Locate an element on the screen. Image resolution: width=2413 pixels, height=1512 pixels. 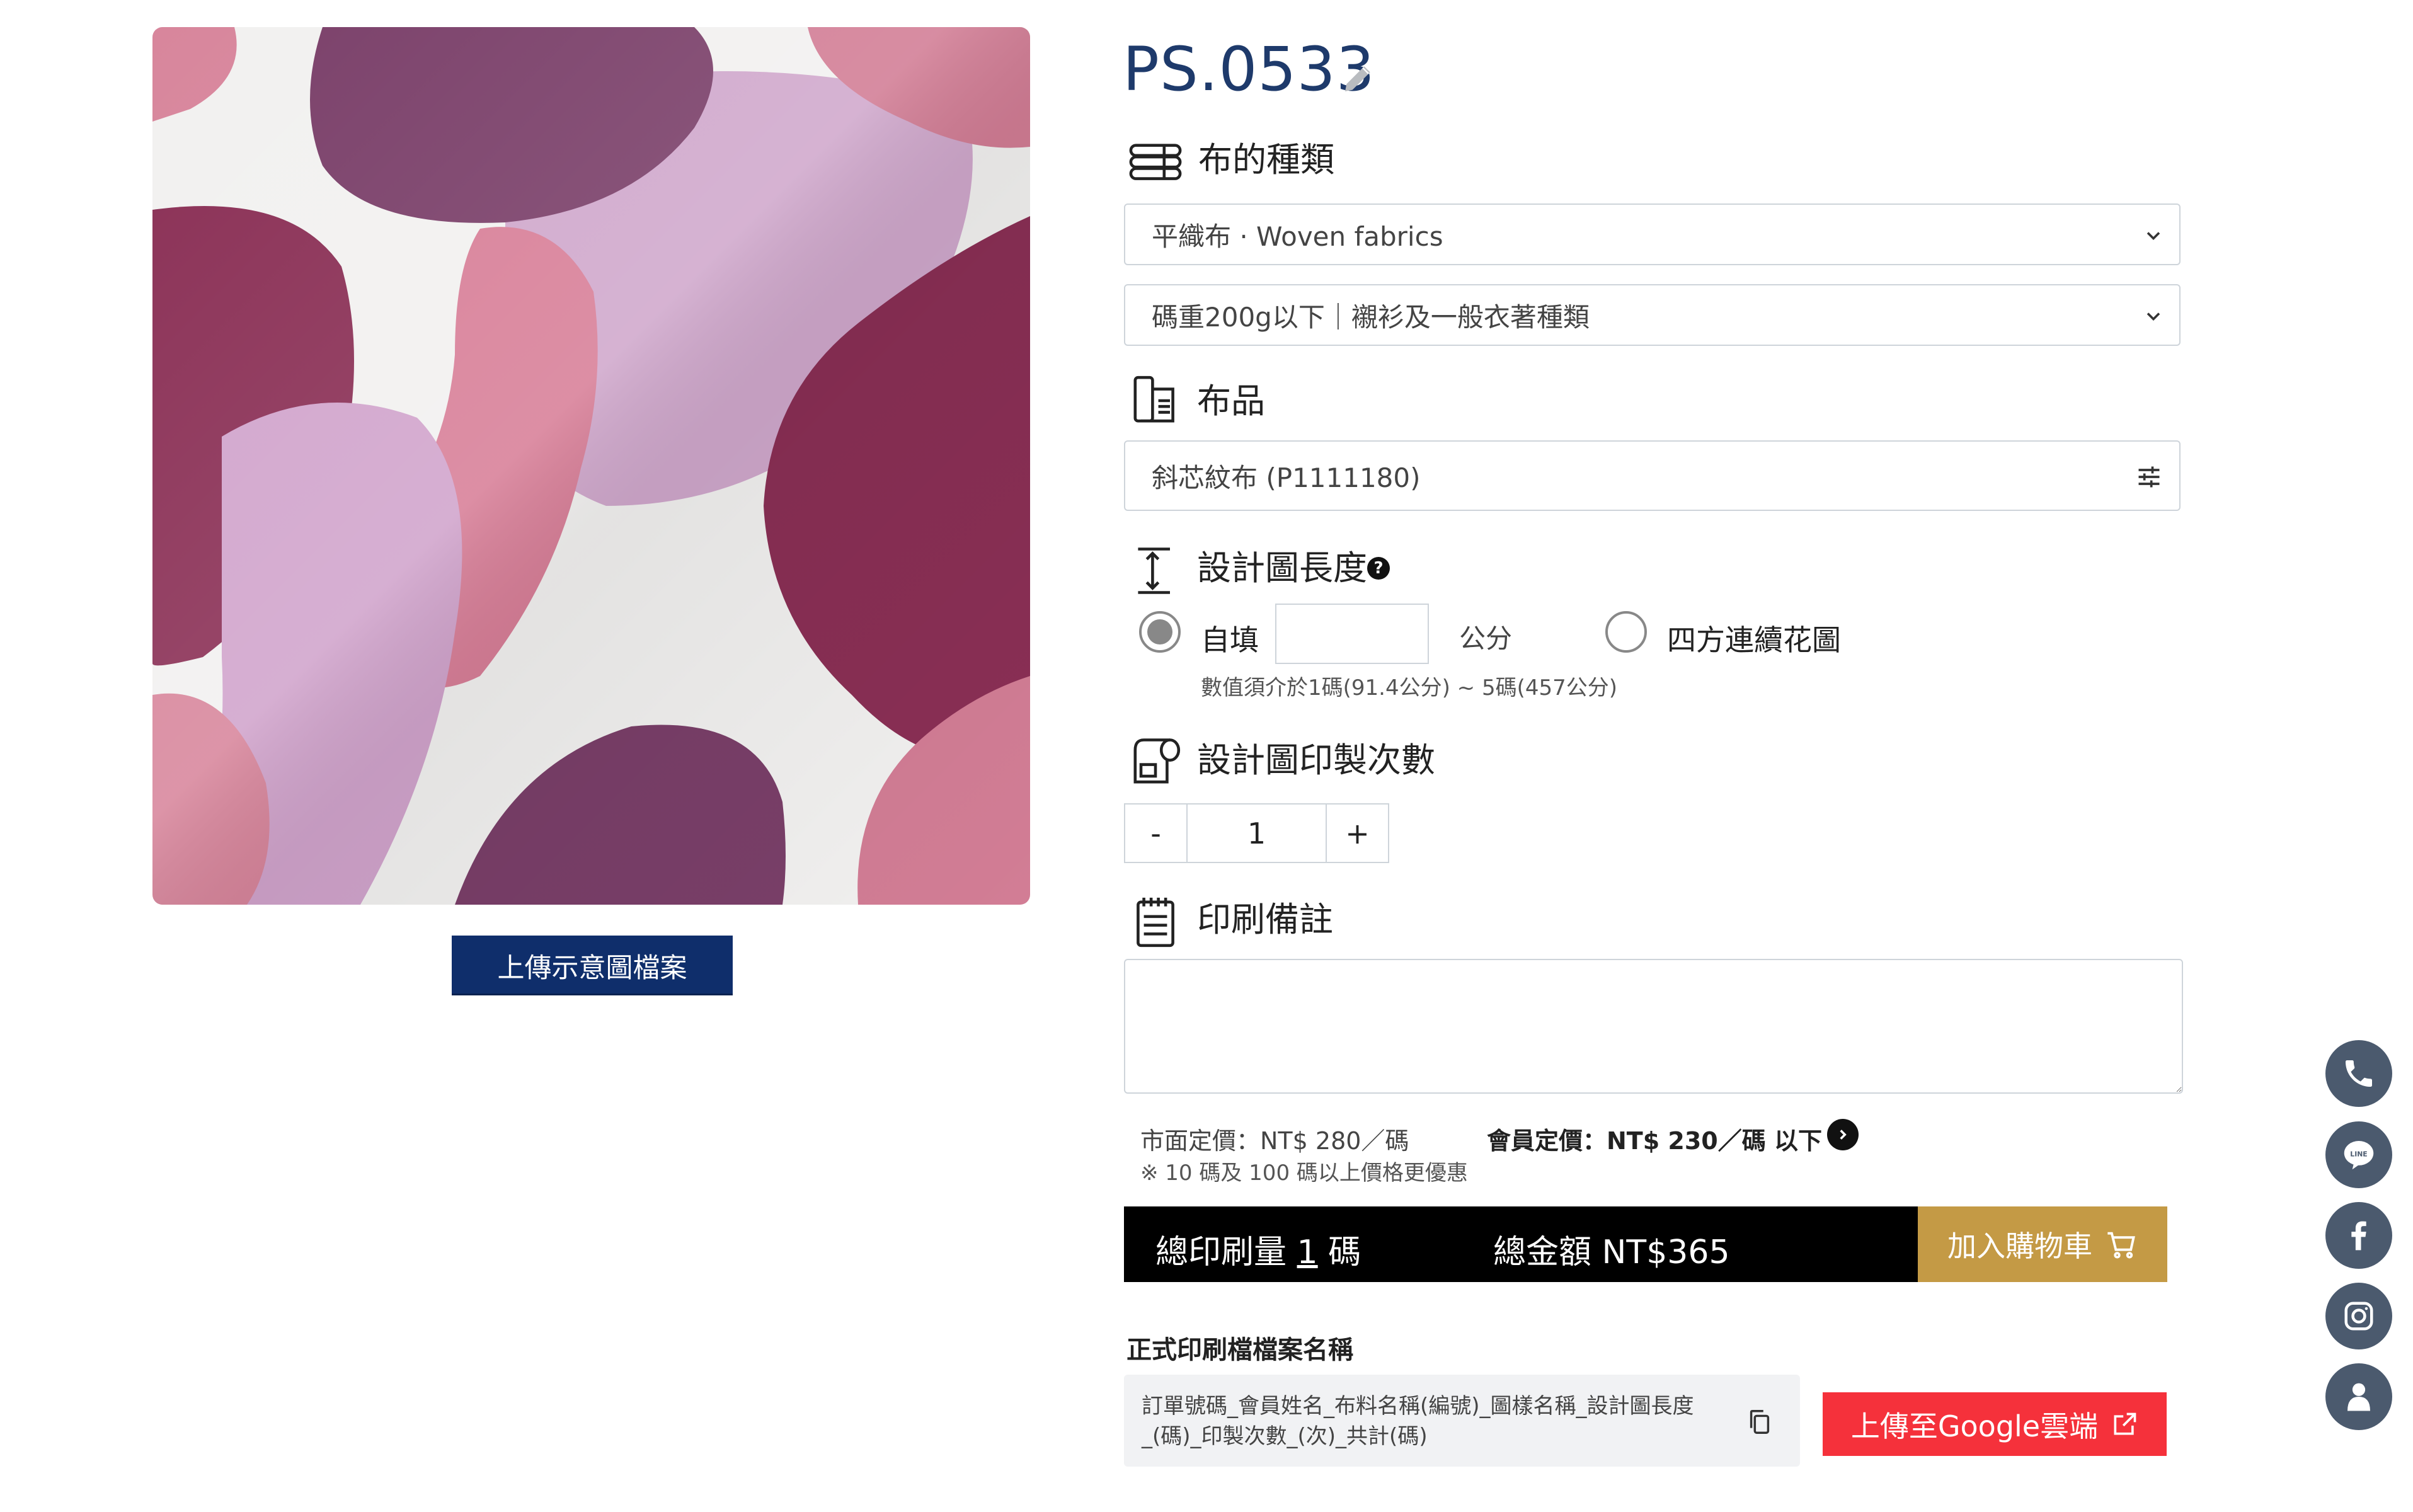
add-to-cart-button: 加入購物車 is located at coordinates (2042, 1244).